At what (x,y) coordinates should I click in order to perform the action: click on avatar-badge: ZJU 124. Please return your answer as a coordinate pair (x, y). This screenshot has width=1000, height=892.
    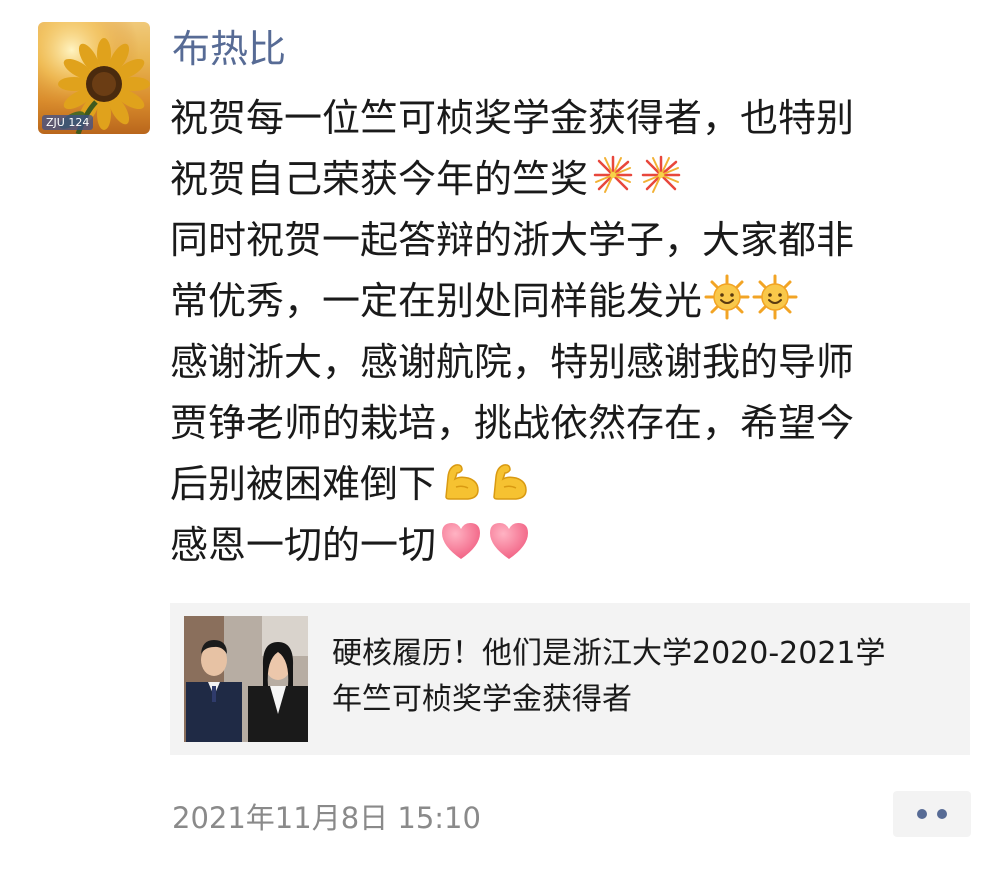
    Looking at the image, I should click on (68, 122).